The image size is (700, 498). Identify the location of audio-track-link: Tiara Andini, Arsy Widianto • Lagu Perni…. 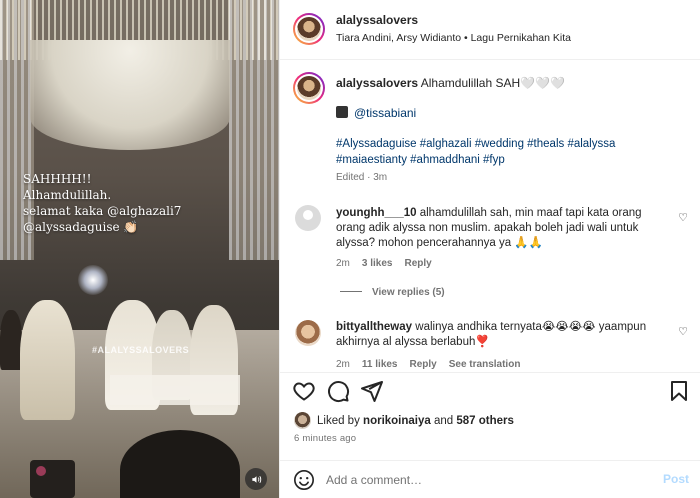
(453, 38).